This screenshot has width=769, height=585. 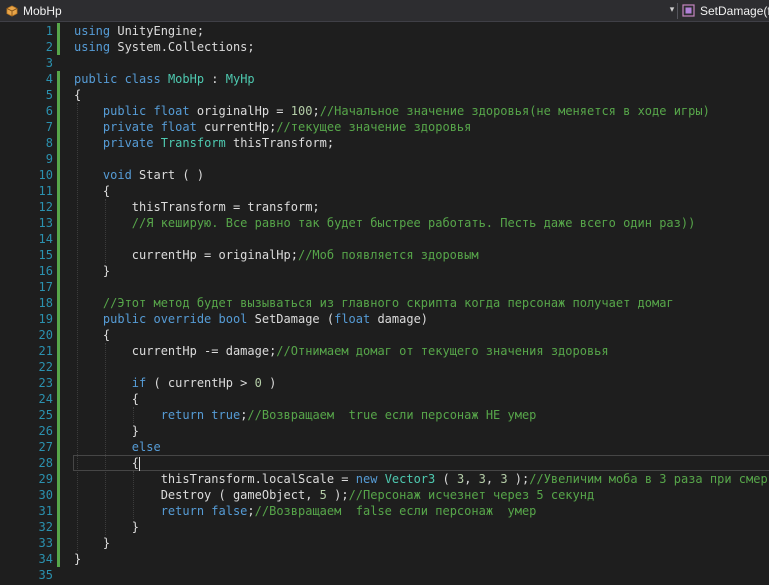 I want to click on code-text: using UnityEngine;, so click(x=139, y=31).